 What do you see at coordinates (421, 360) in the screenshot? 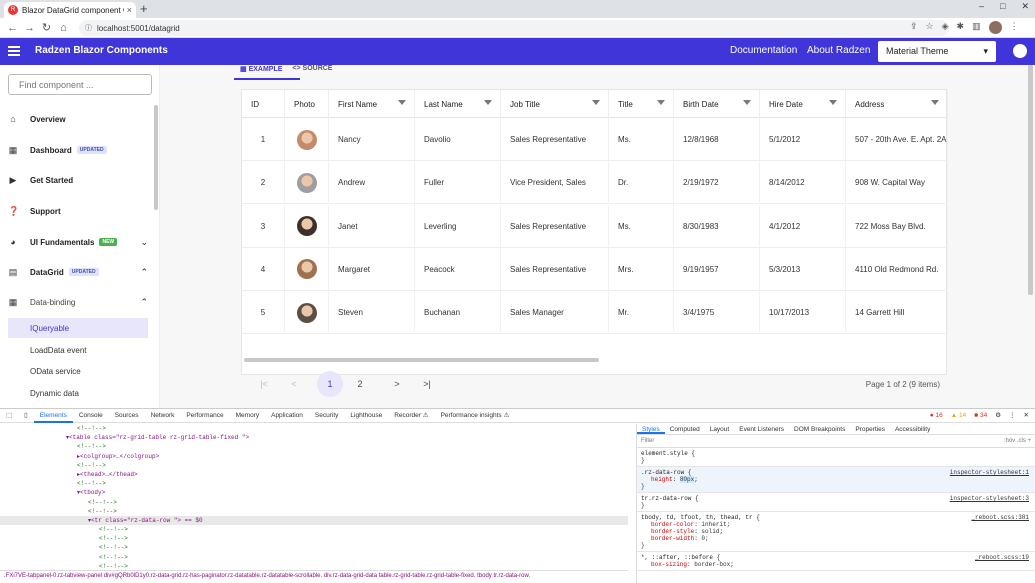
I see `horizontal-scrollbar` at bounding box center [421, 360].